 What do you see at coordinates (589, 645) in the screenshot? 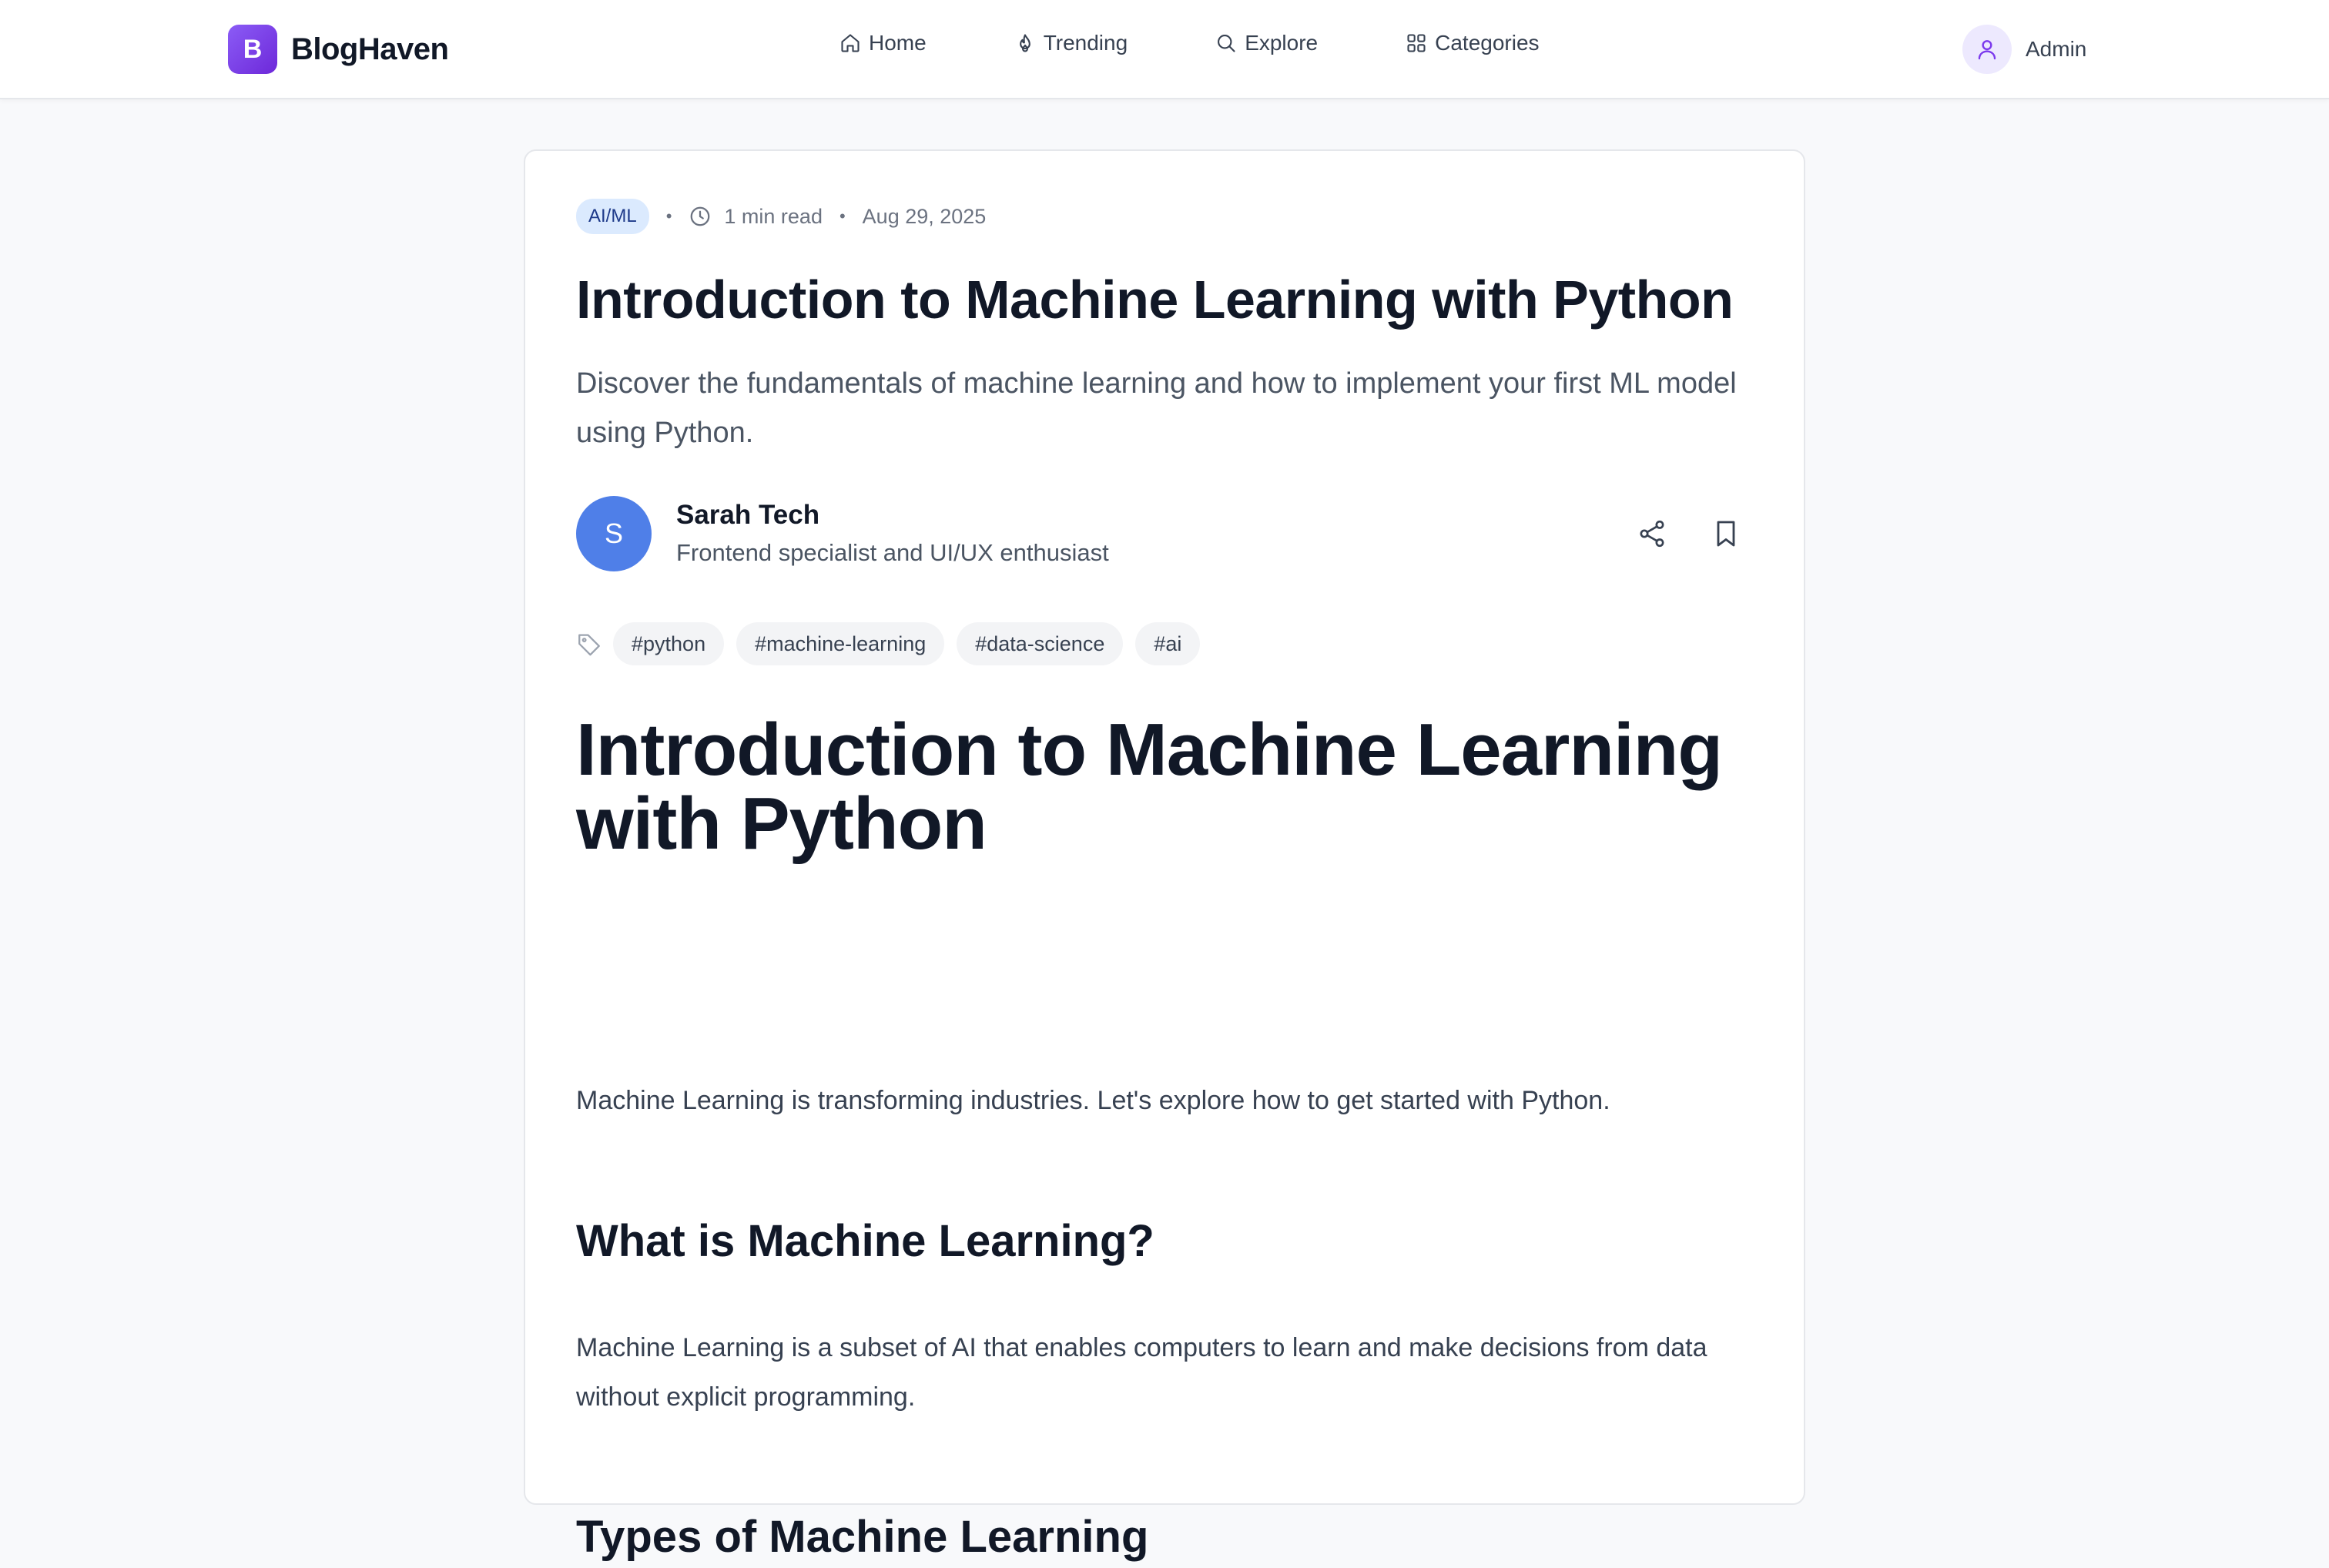
I see `tag-icon` at bounding box center [589, 645].